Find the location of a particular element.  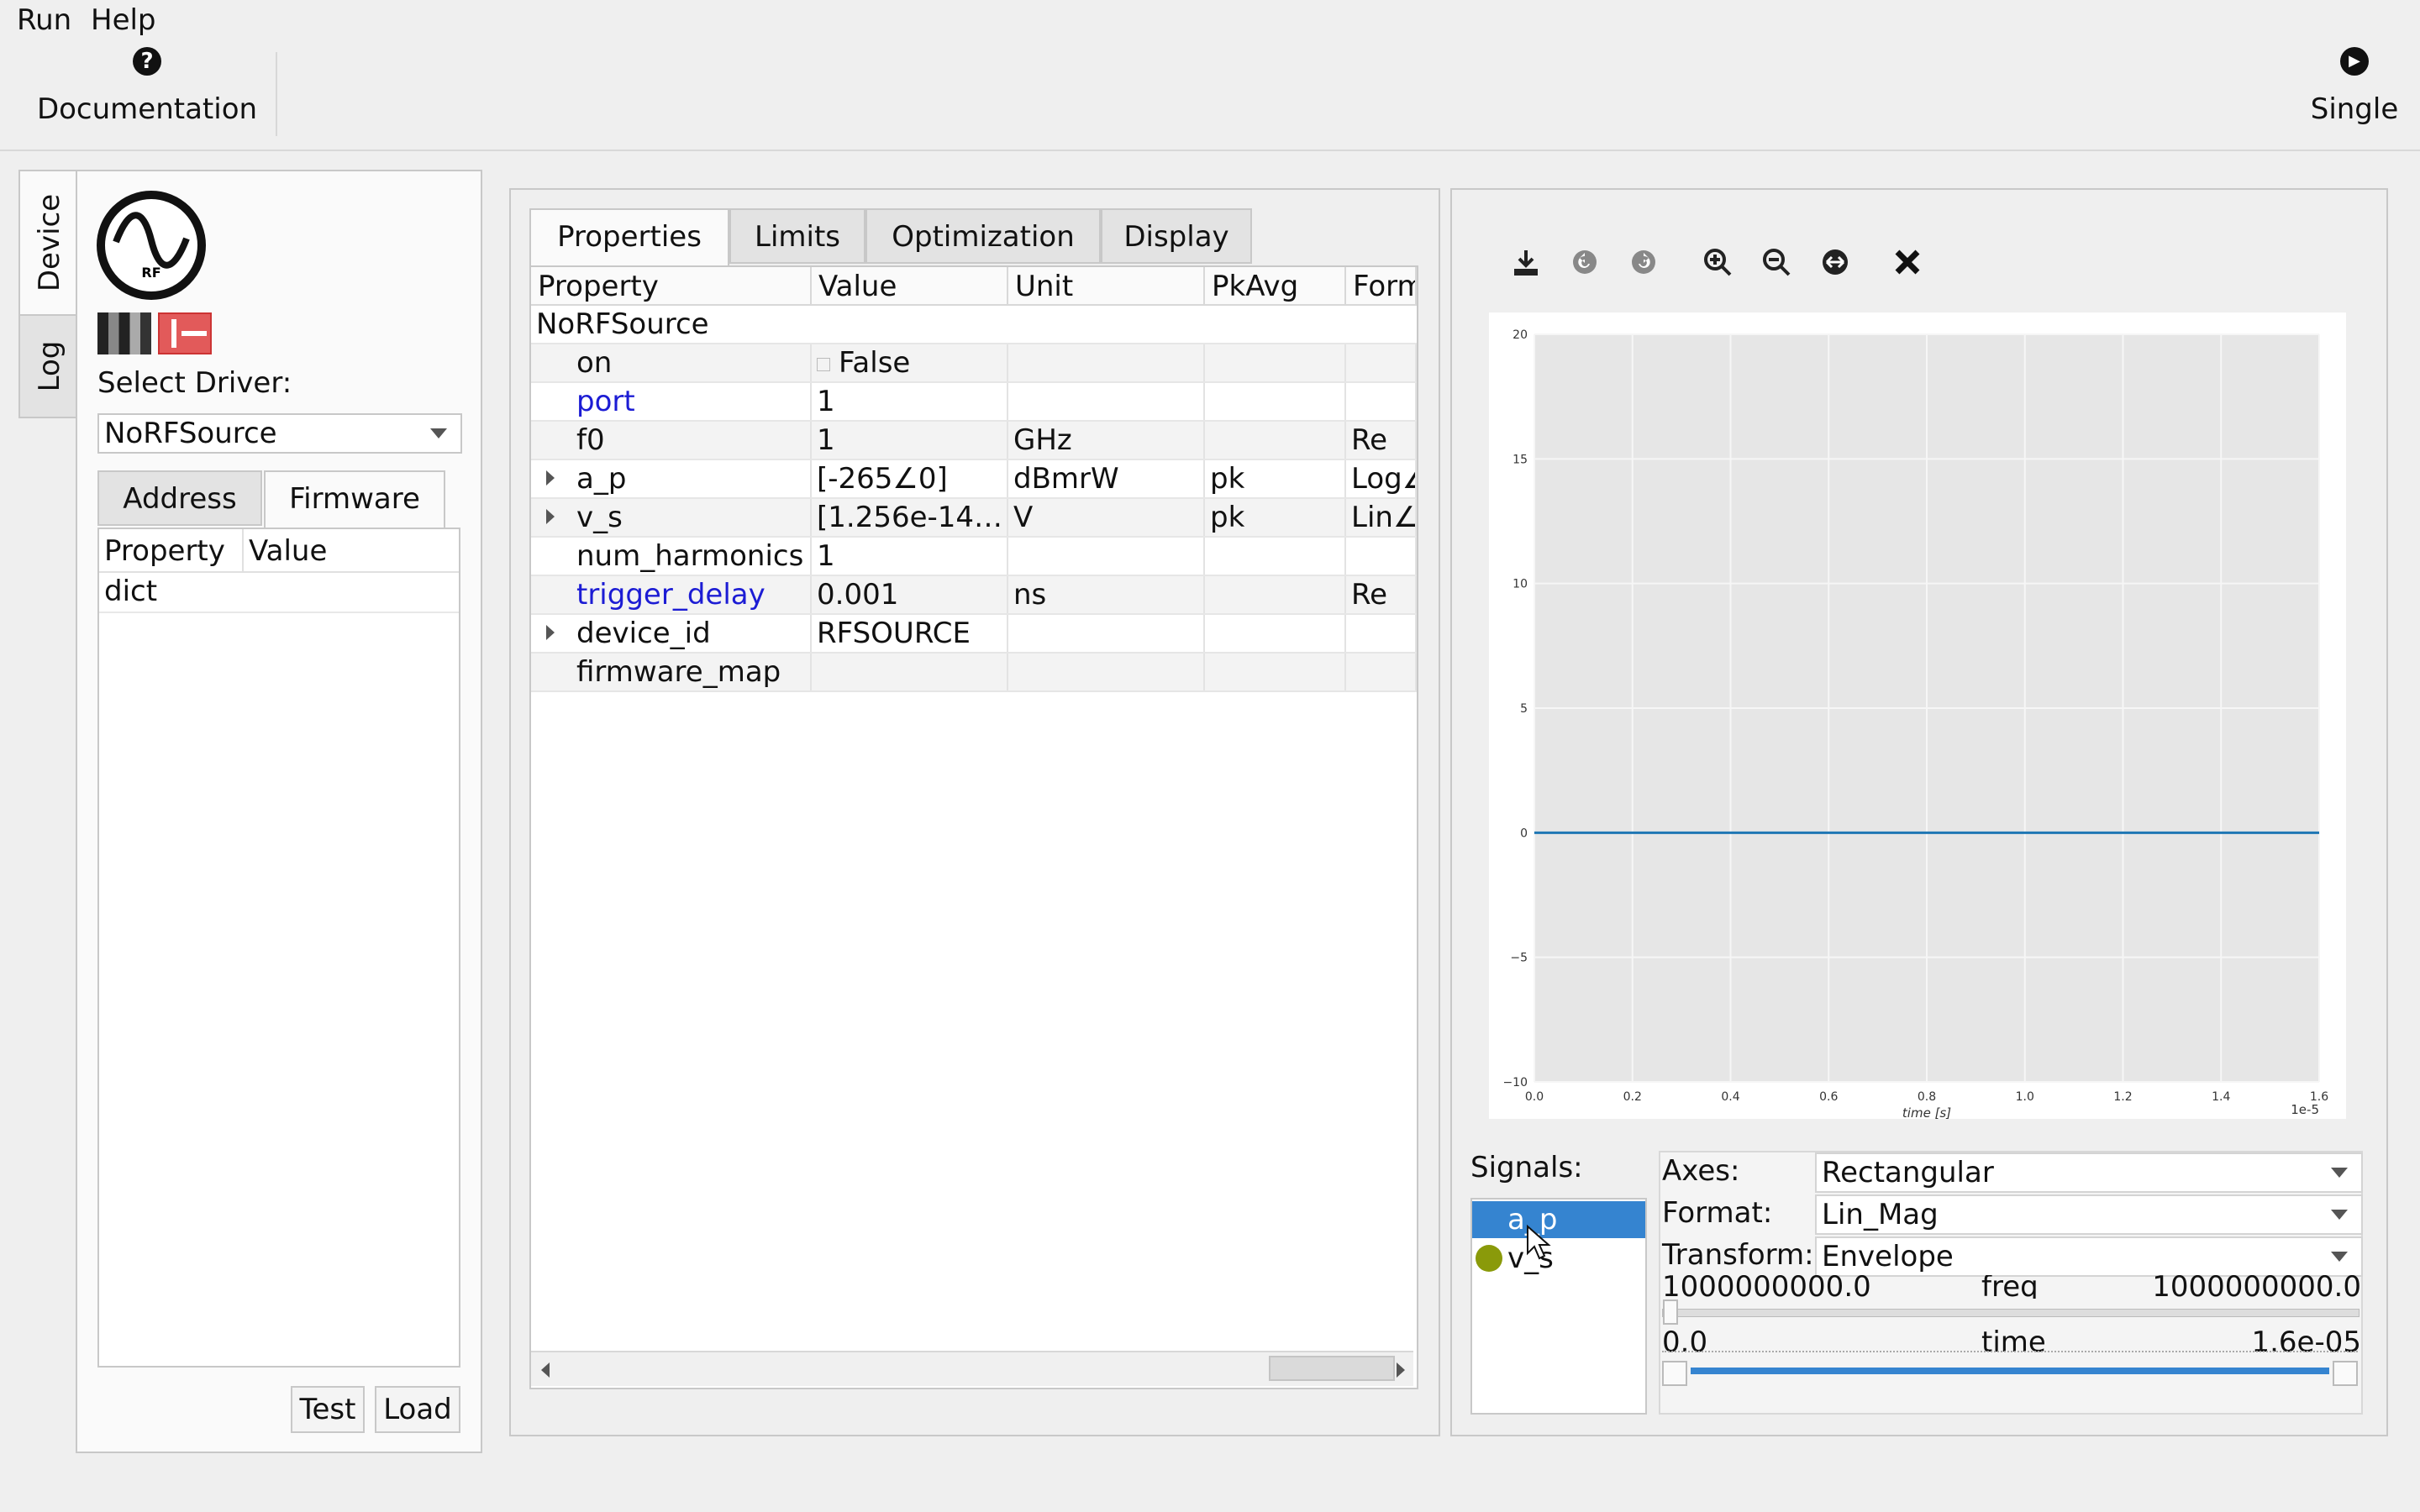

tab-limits: Limits is located at coordinates (797, 236).